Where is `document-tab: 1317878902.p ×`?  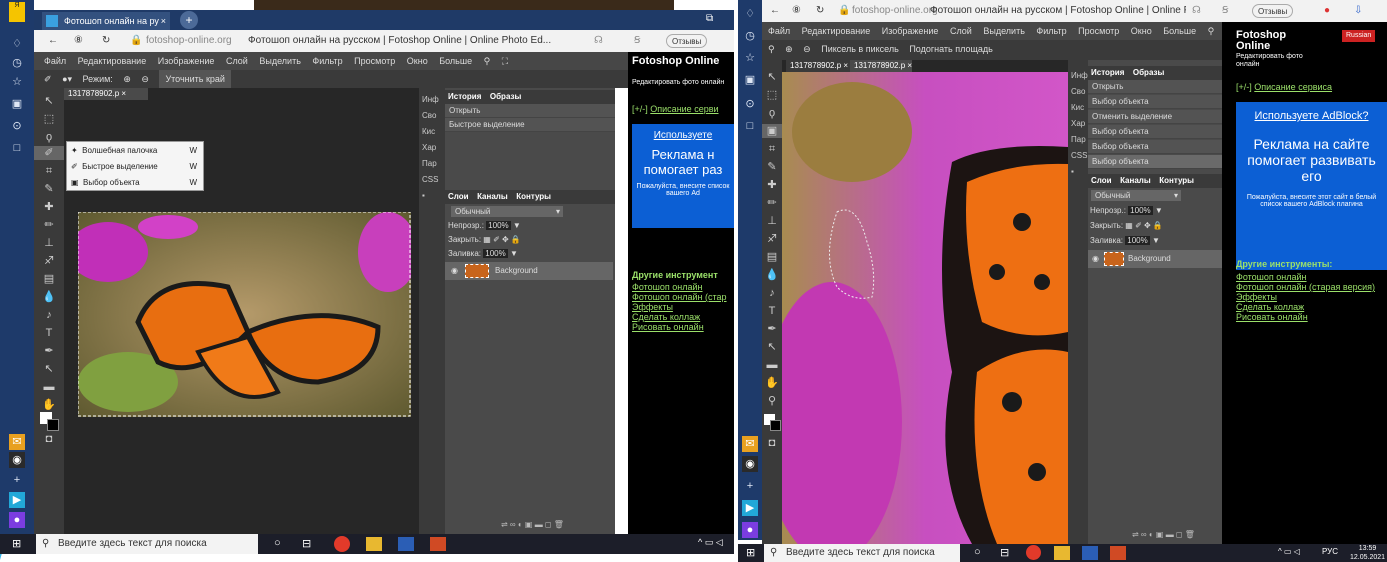 document-tab: 1317878902.p × is located at coordinates (106, 94).